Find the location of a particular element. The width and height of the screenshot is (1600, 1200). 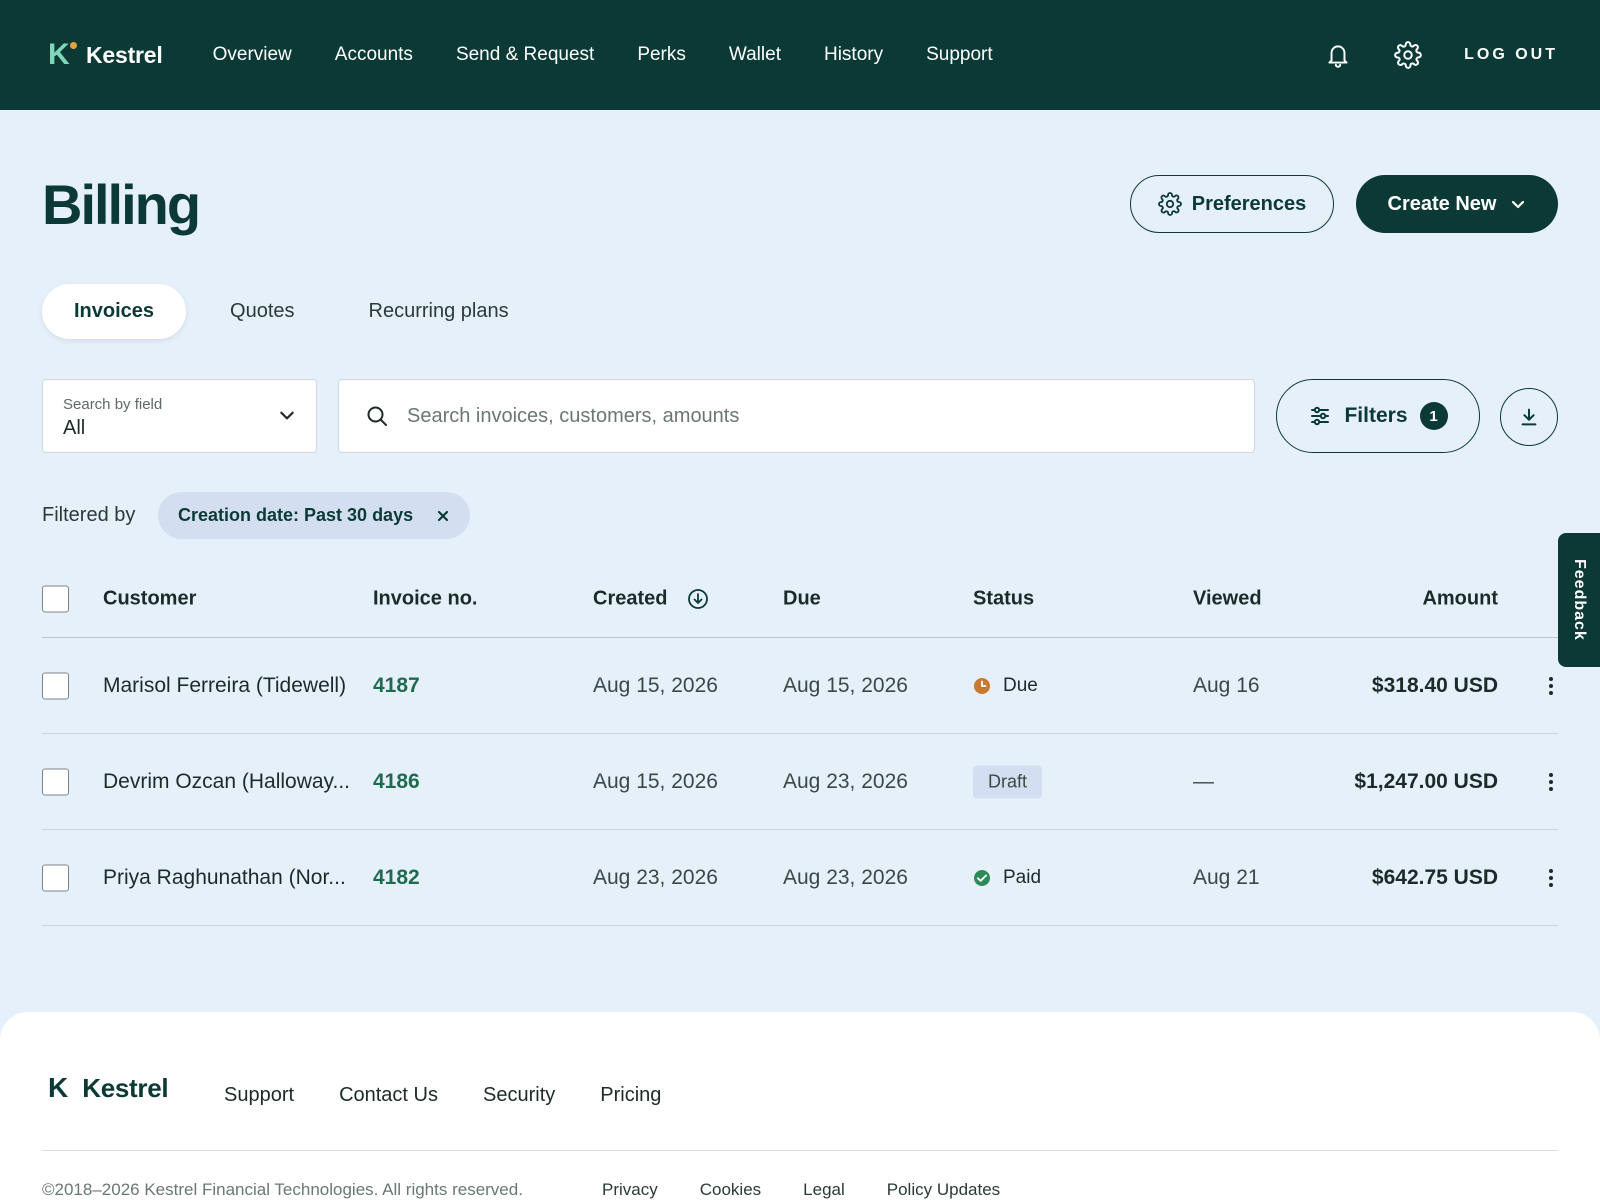

download-icon is located at coordinates (1529, 417).